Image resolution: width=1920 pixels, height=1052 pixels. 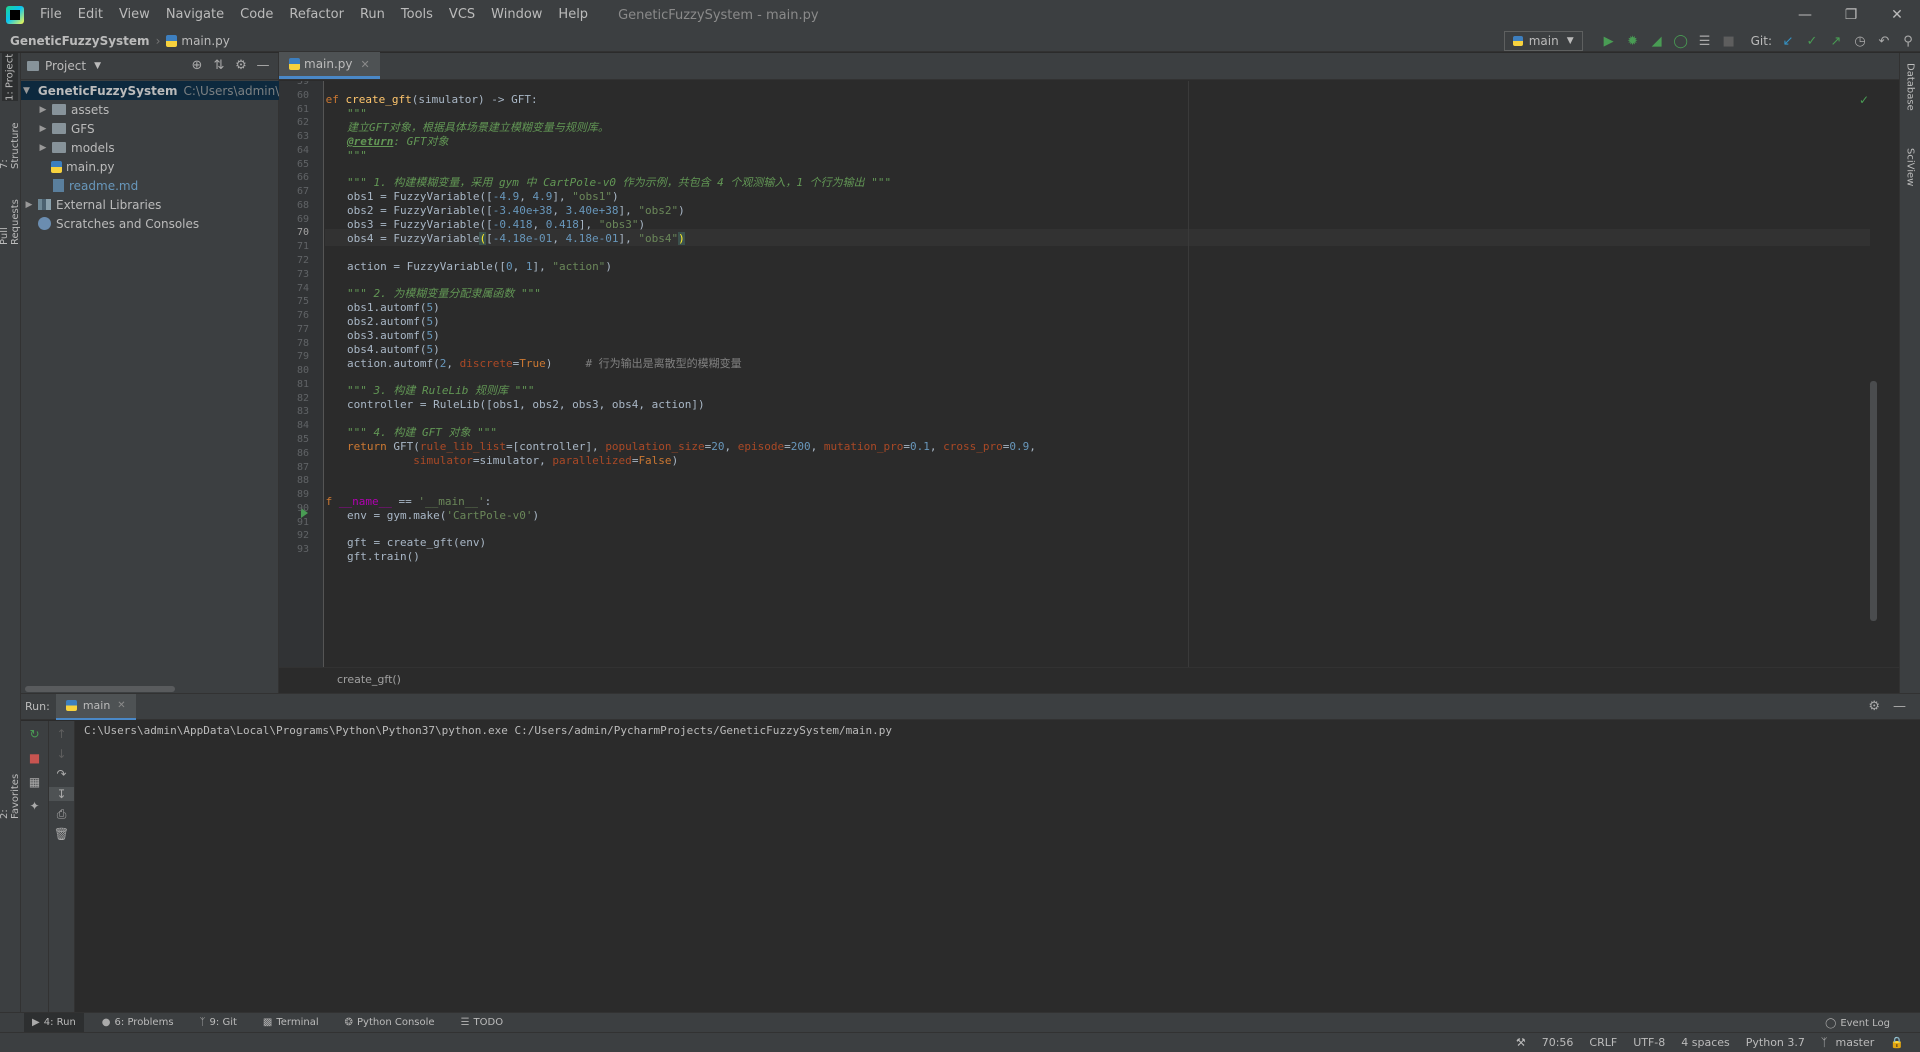 What do you see at coordinates (1521, 1042) in the screenshot?
I see `wrench-icon: ⚒` at bounding box center [1521, 1042].